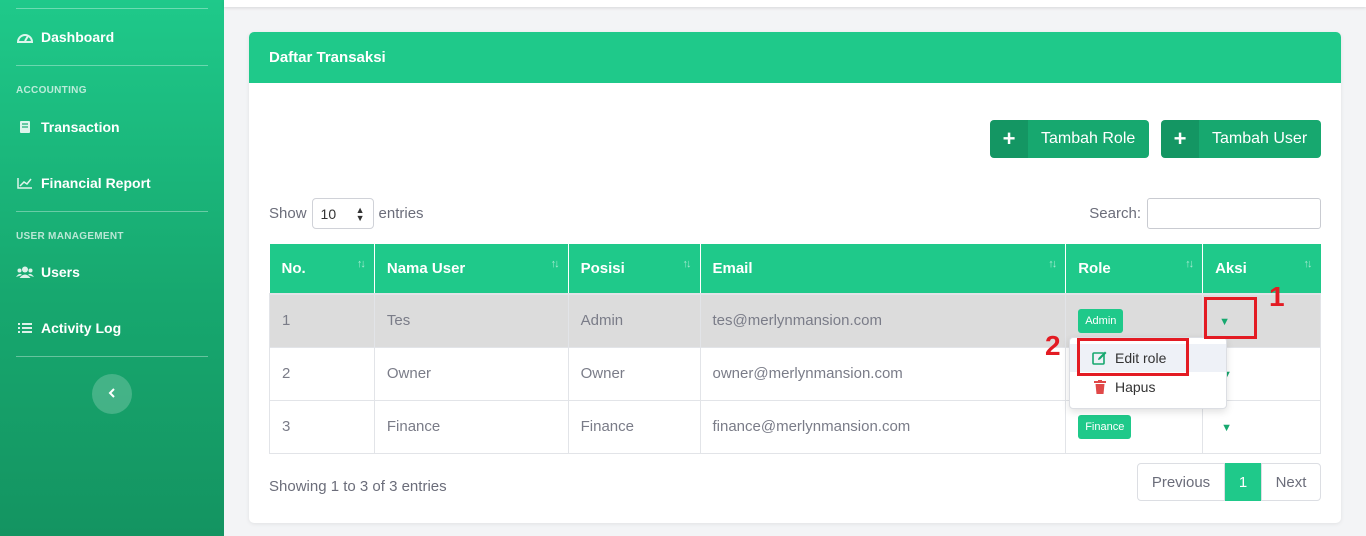 The image size is (1366, 536). I want to click on show-label: Show, so click(288, 213).